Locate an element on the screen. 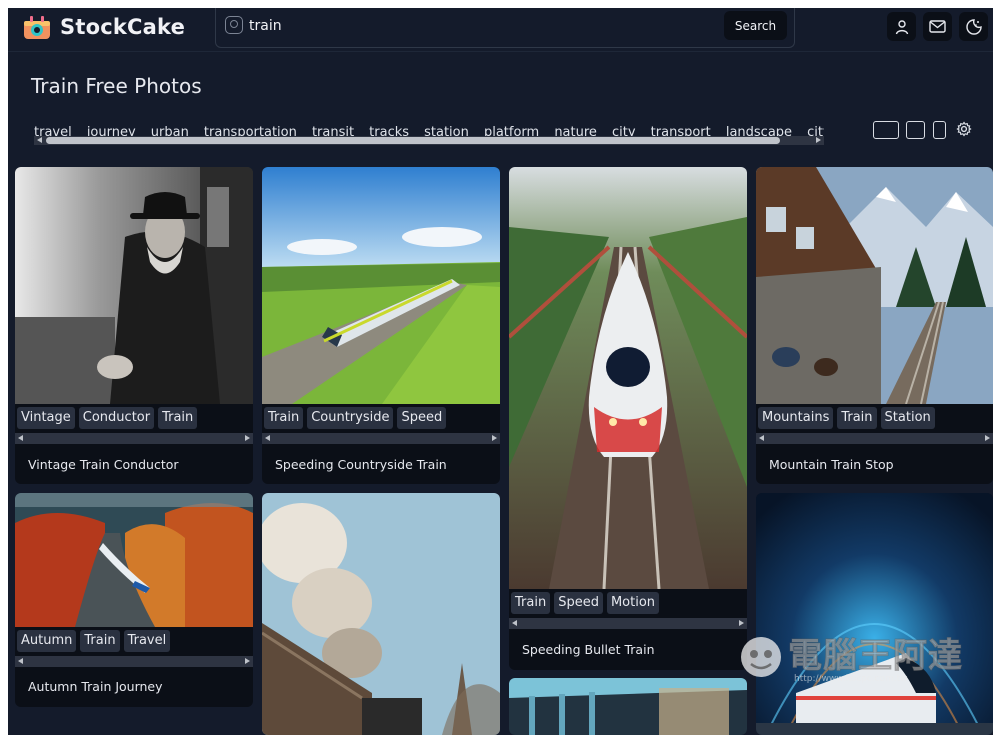 This screenshot has height=743, width=1000. photo-caption: Speeding Bullet Train is located at coordinates (588, 649).